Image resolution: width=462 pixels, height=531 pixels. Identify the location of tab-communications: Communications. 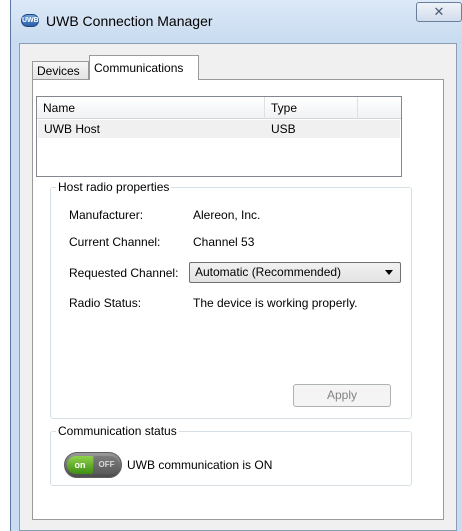
(144, 67).